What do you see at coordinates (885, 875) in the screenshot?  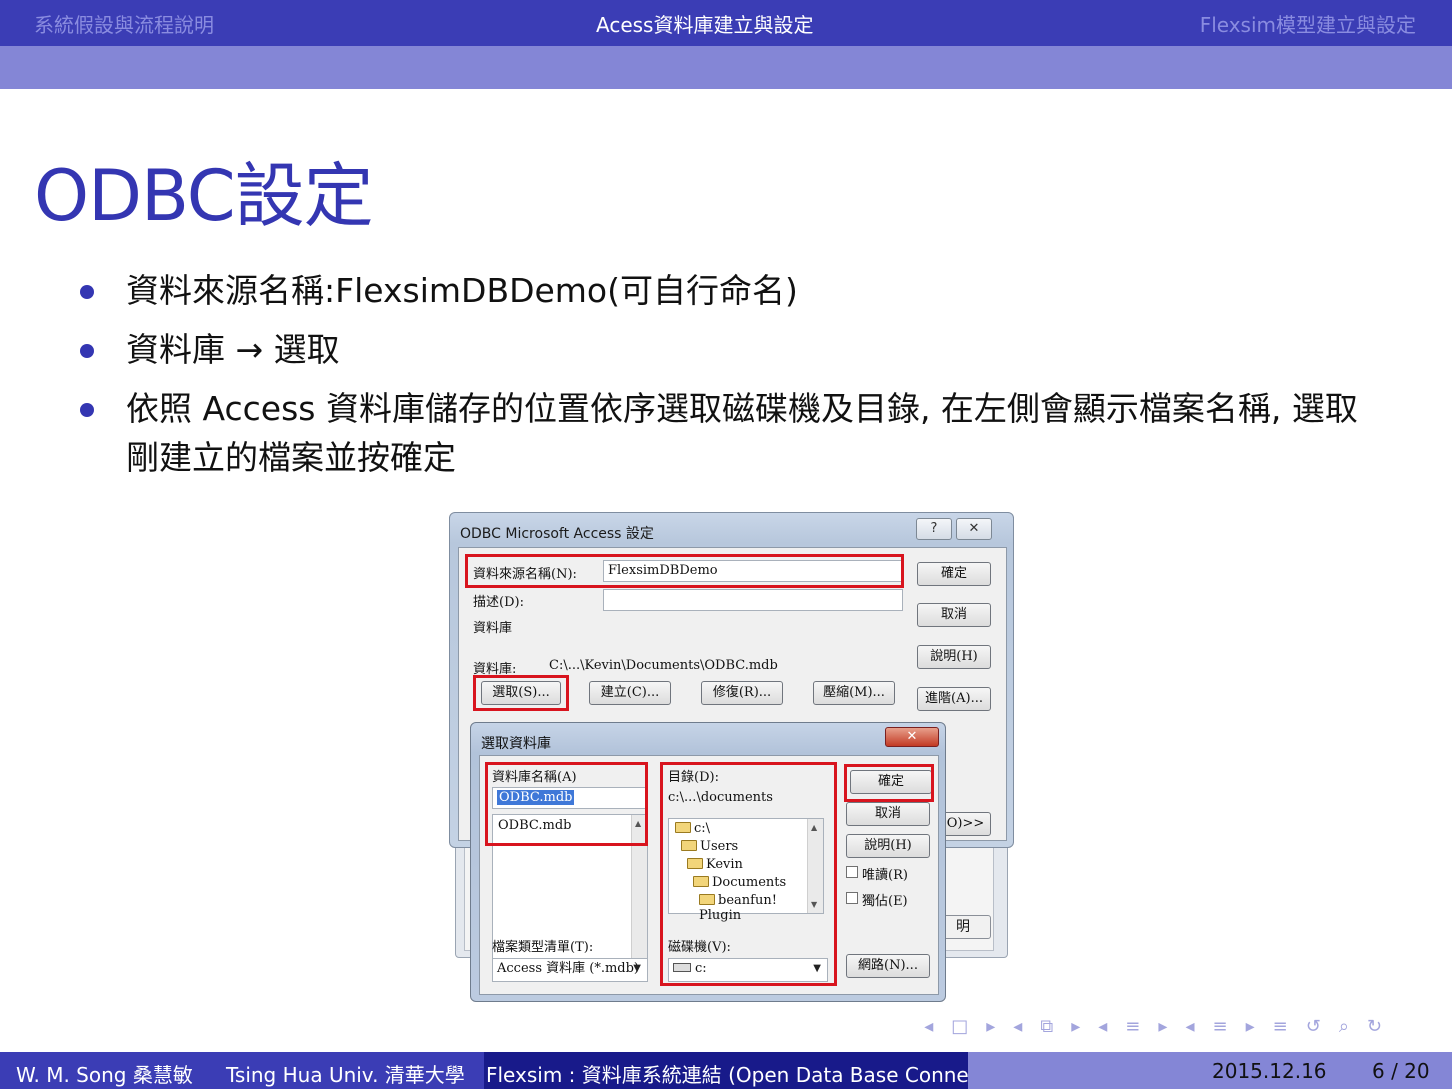 I see `readonly-label: 唯讀(R)` at bounding box center [885, 875].